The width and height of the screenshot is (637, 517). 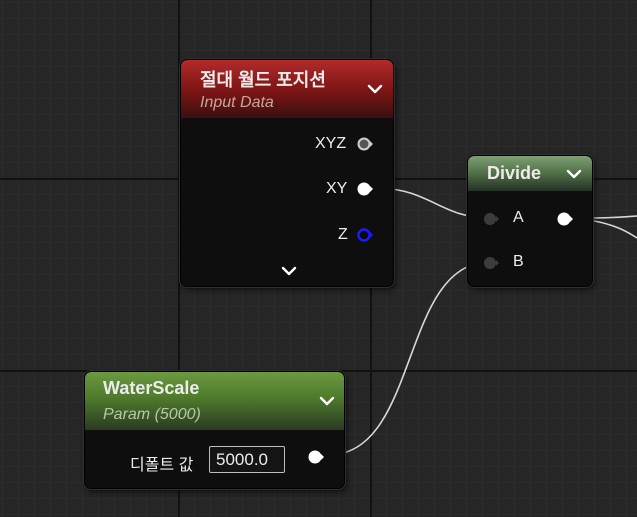 What do you see at coordinates (247, 459) in the screenshot?
I see `default-value-input` at bounding box center [247, 459].